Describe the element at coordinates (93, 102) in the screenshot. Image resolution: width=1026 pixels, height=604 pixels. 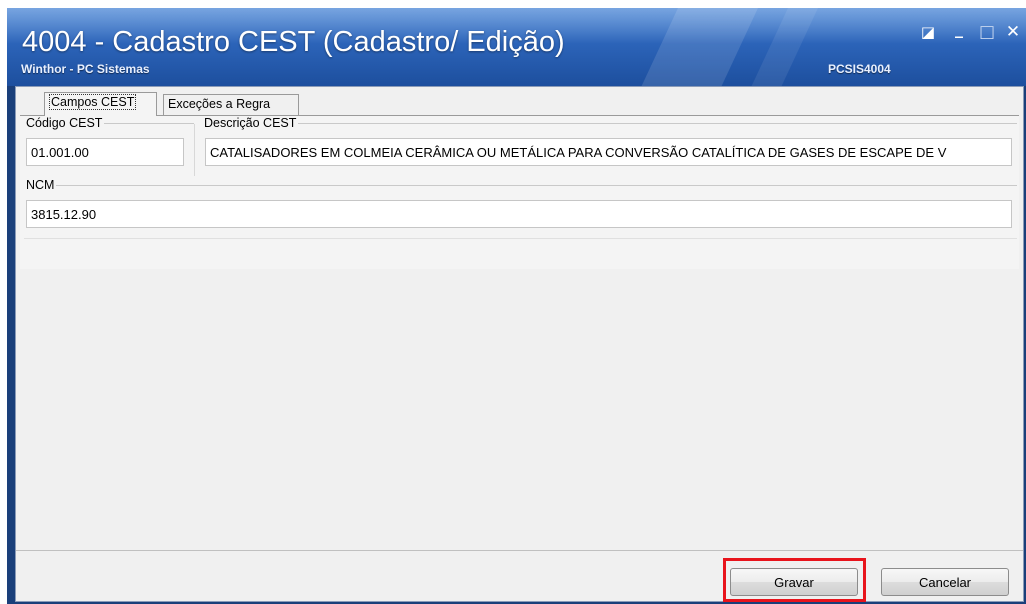
I see `tab-label: Campos CEST` at that location.